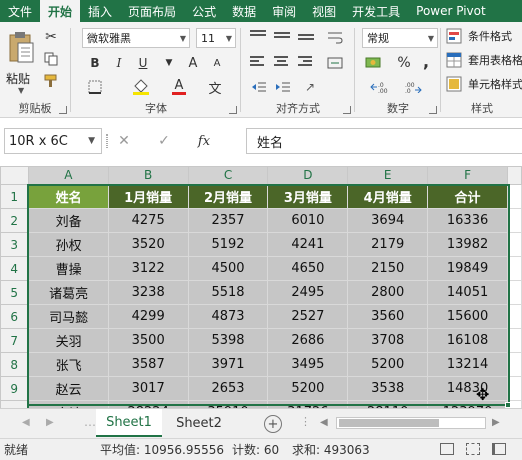 This screenshot has height=460, width=522. I want to click on menu-power-pivot: Power Pivot, so click(451, 11).